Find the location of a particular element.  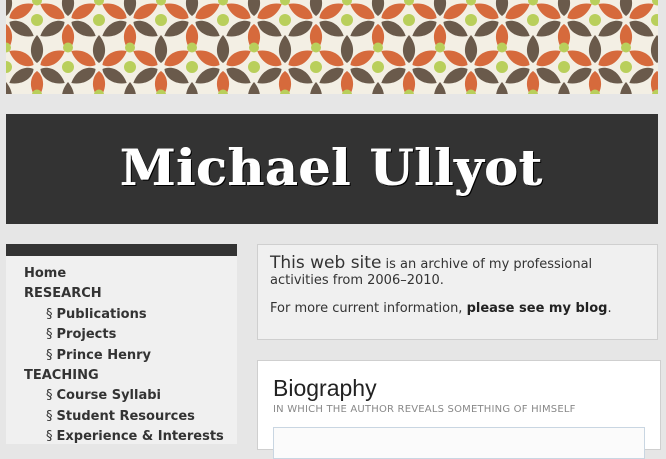

site-title: Michael Ullyot is located at coordinates (332, 167).